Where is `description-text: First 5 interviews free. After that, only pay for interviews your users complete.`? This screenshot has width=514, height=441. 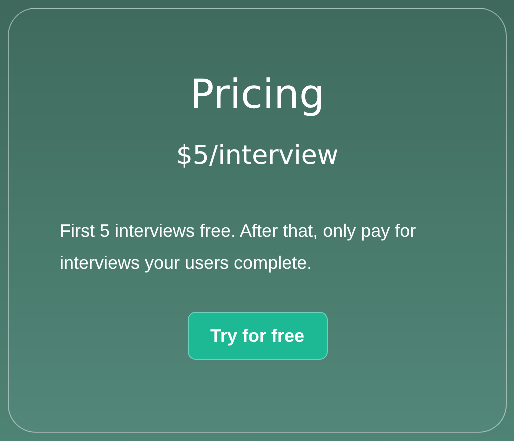 description-text: First 5 interviews free. After that, only pay for interviews your users complete. is located at coordinates (238, 247).